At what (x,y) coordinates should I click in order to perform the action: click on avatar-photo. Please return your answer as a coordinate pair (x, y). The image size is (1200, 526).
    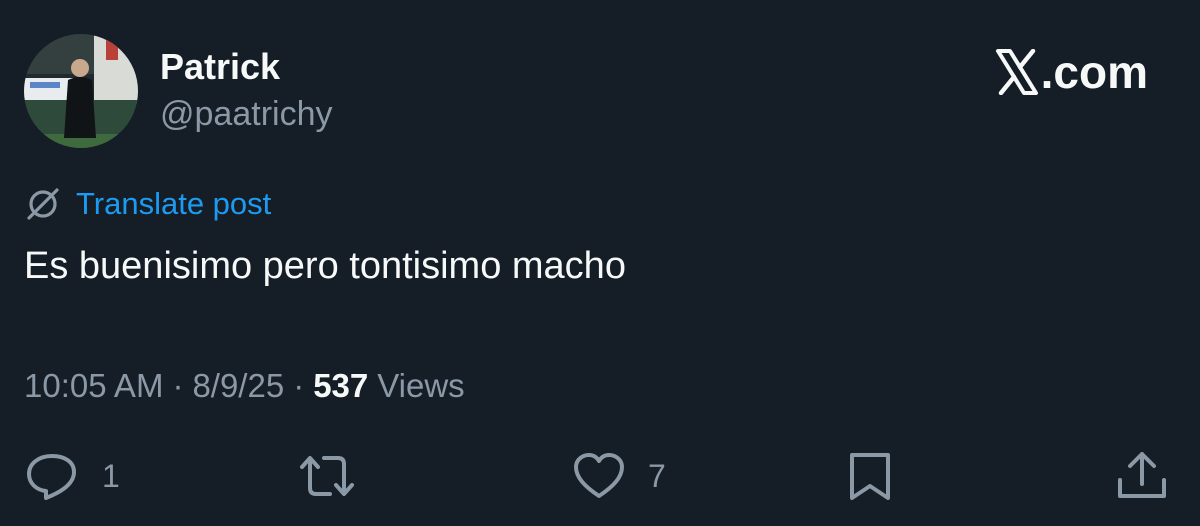
    Looking at the image, I should click on (81, 91).